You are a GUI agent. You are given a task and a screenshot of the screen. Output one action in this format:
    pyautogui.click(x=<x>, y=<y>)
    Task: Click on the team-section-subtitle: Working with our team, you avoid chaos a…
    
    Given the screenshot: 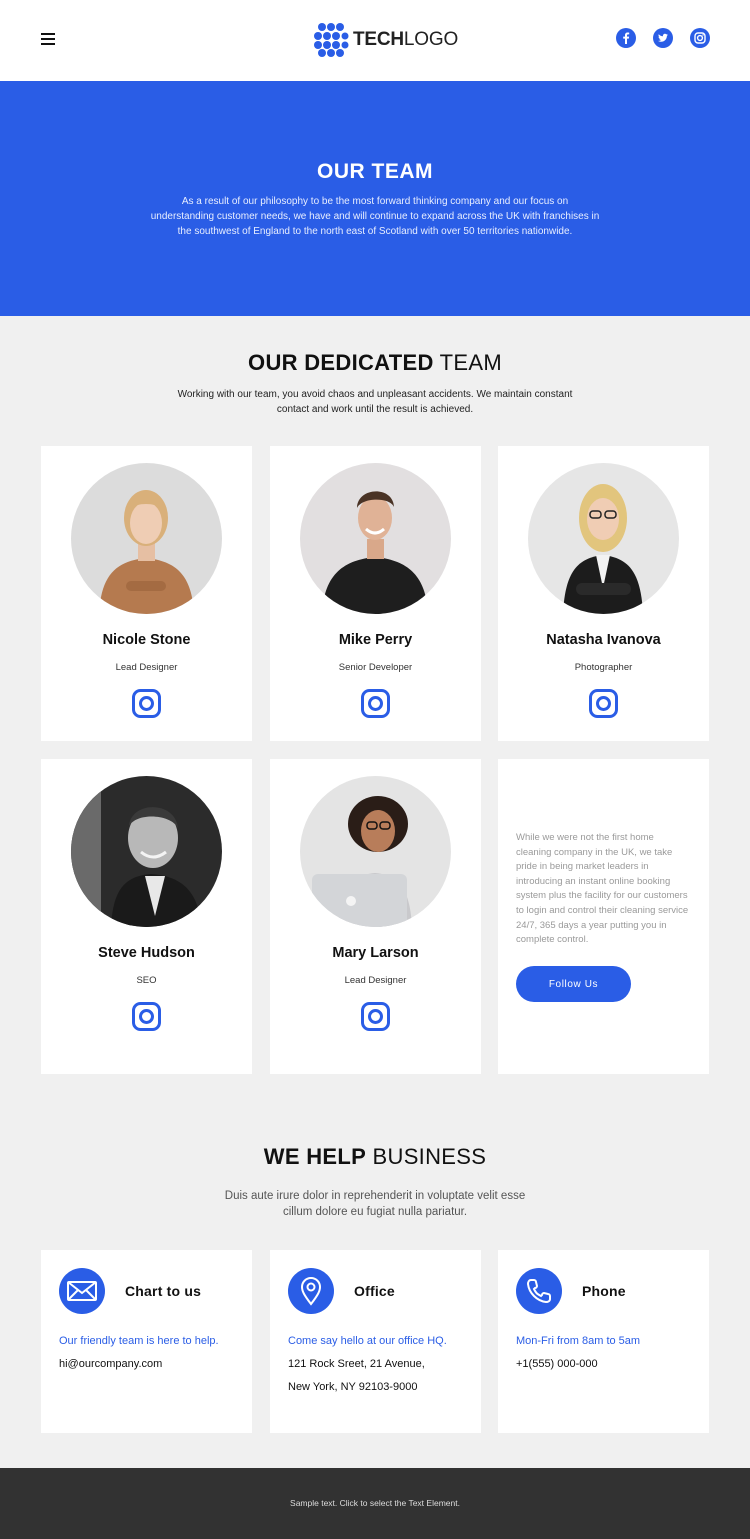 What is the action you would take?
    pyautogui.click(x=375, y=402)
    